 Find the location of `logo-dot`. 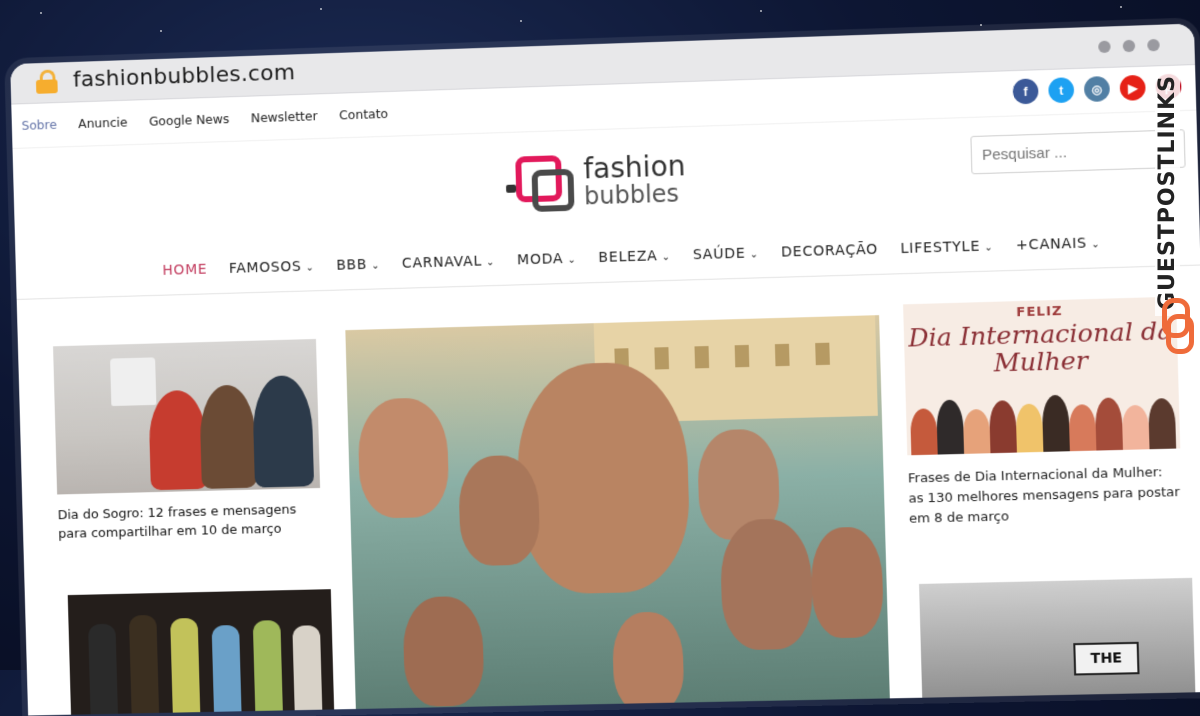

logo-dot is located at coordinates (511, 188).